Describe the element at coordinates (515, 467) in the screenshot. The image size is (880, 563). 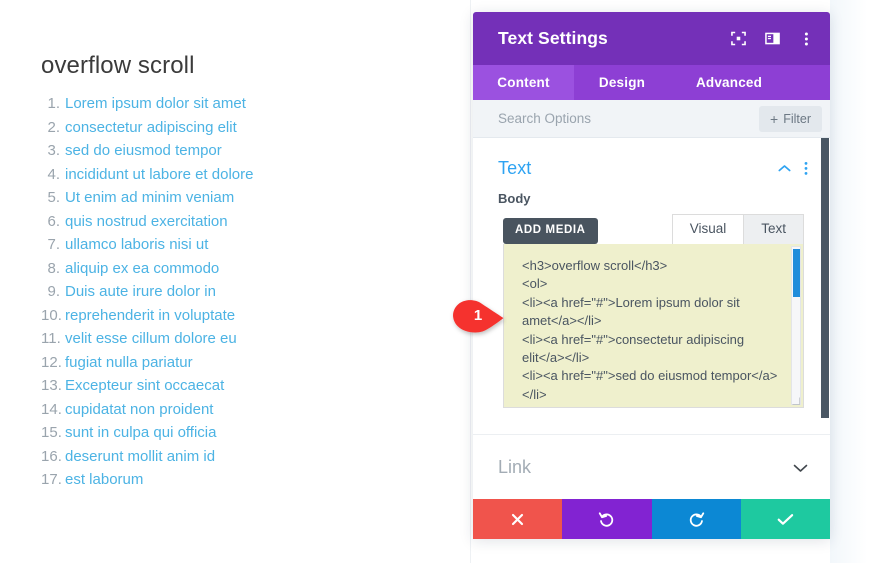
I see `link-section-title: Link` at that location.